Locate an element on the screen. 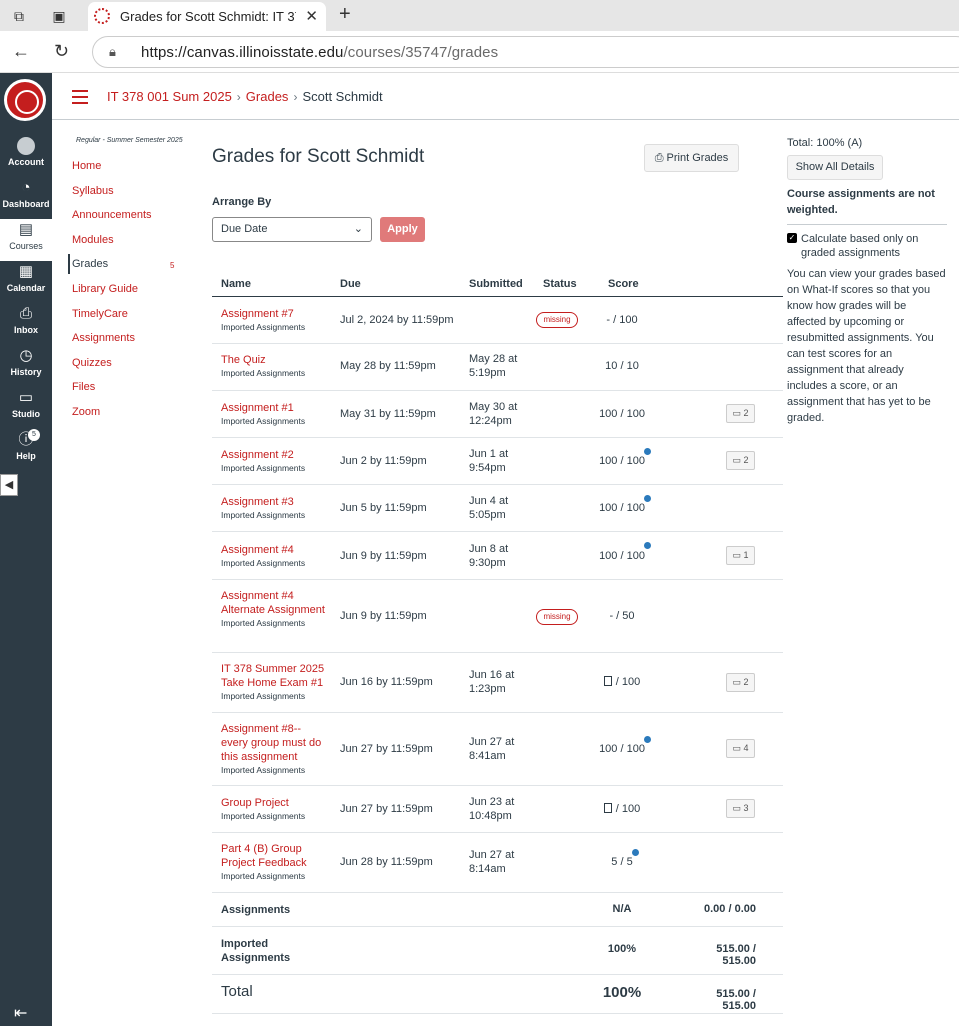  comments-button: ▭ 1 is located at coordinates (740, 555).